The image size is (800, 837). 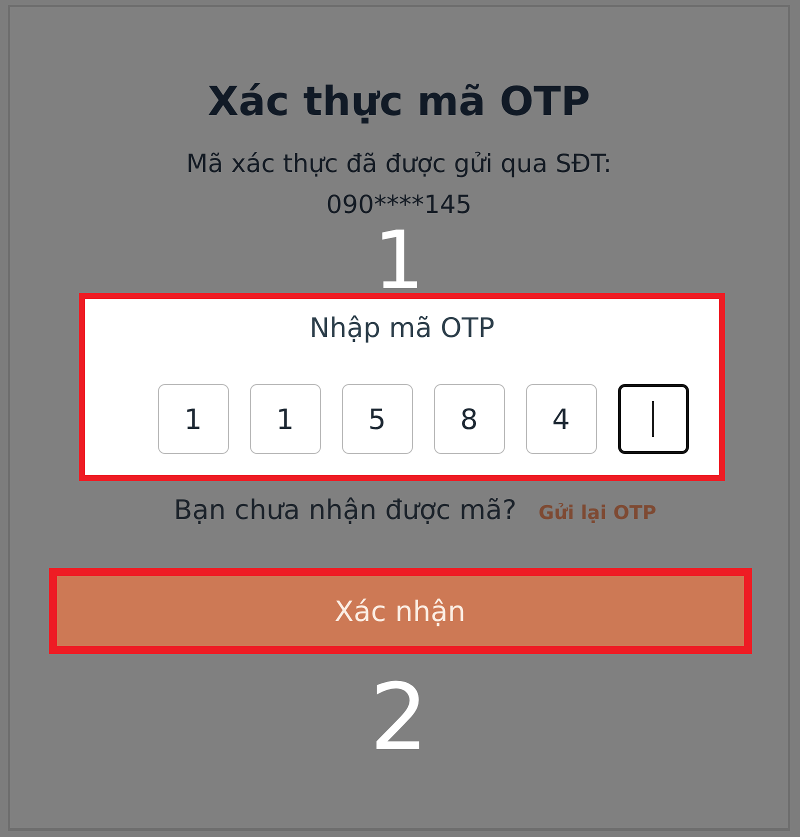 What do you see at coordinates (399, 163) in the screenshot?
I see `message-text: Mã xác thực đã được gửi qua SĐT:` at bounding box center [399, 163].